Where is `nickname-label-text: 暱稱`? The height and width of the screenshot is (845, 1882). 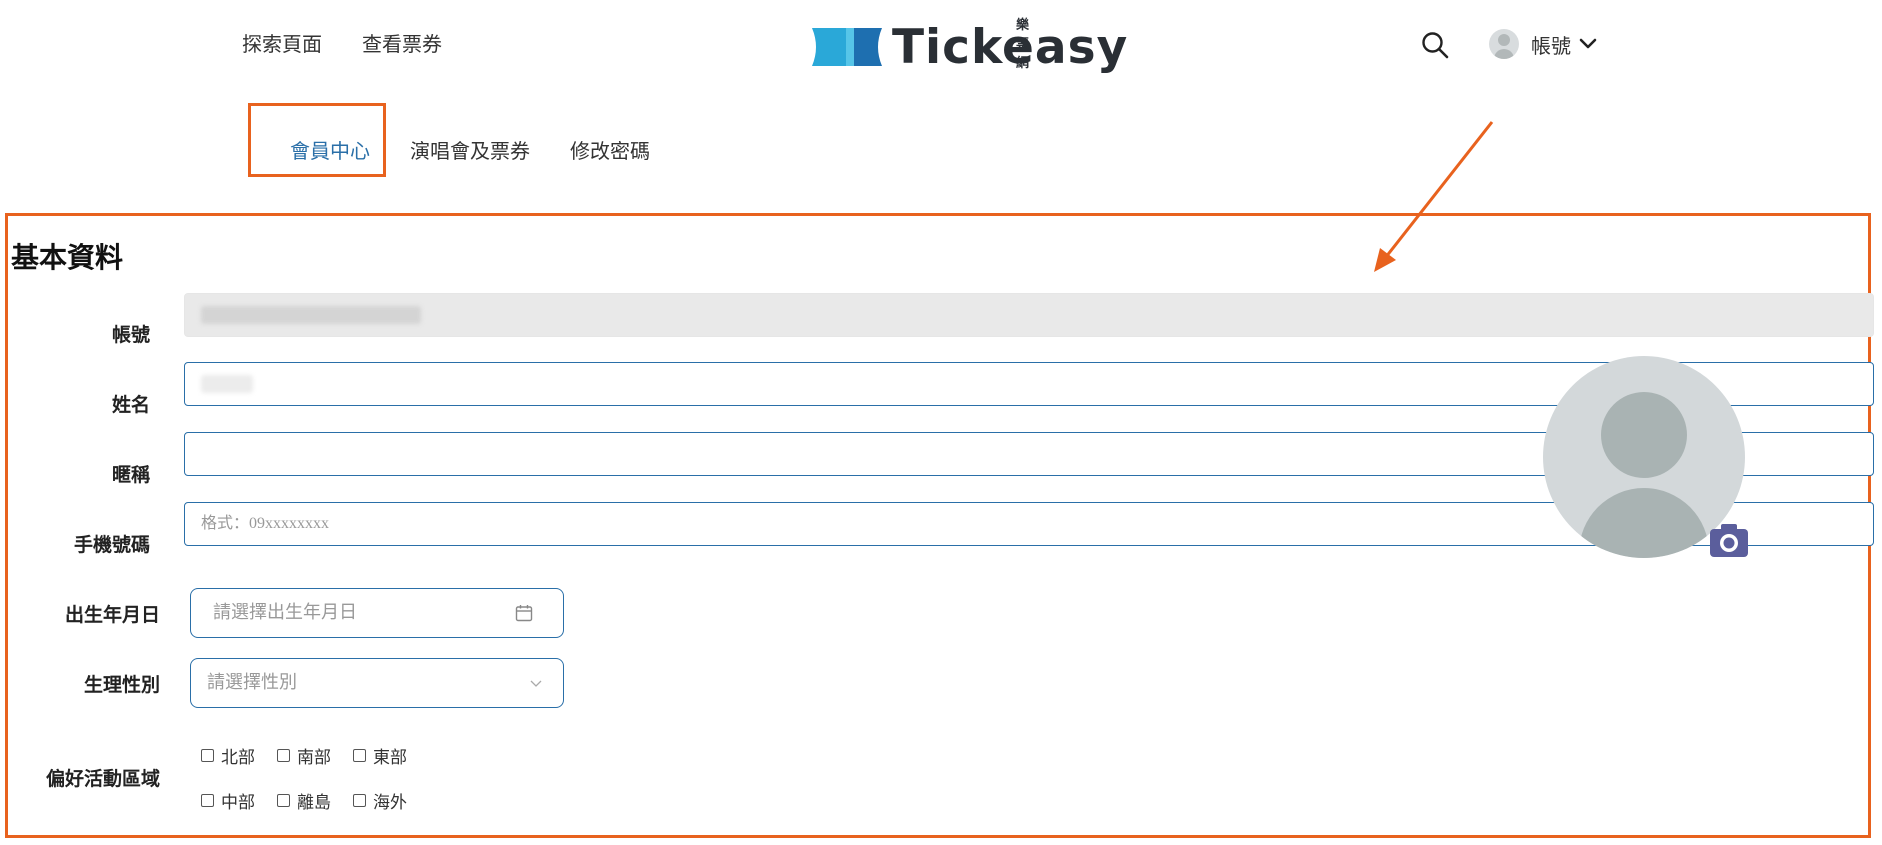
nickname-label-text: 暱稱 is located at coordinates (130, 475).